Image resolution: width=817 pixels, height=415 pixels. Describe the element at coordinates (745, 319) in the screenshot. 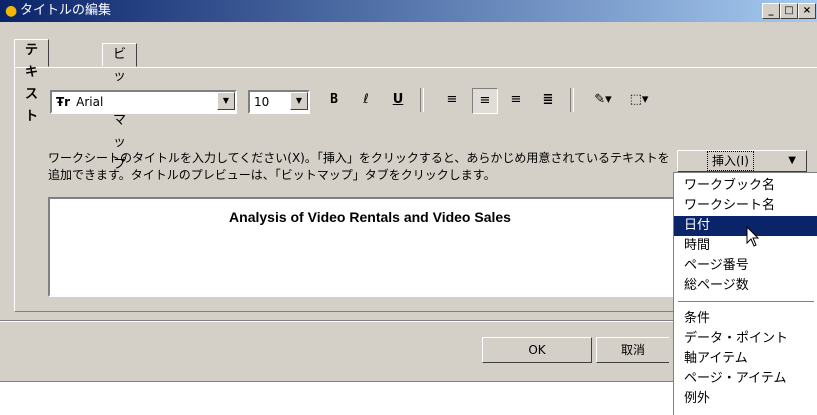

I see `menu-item-condition: 条件` at that location.